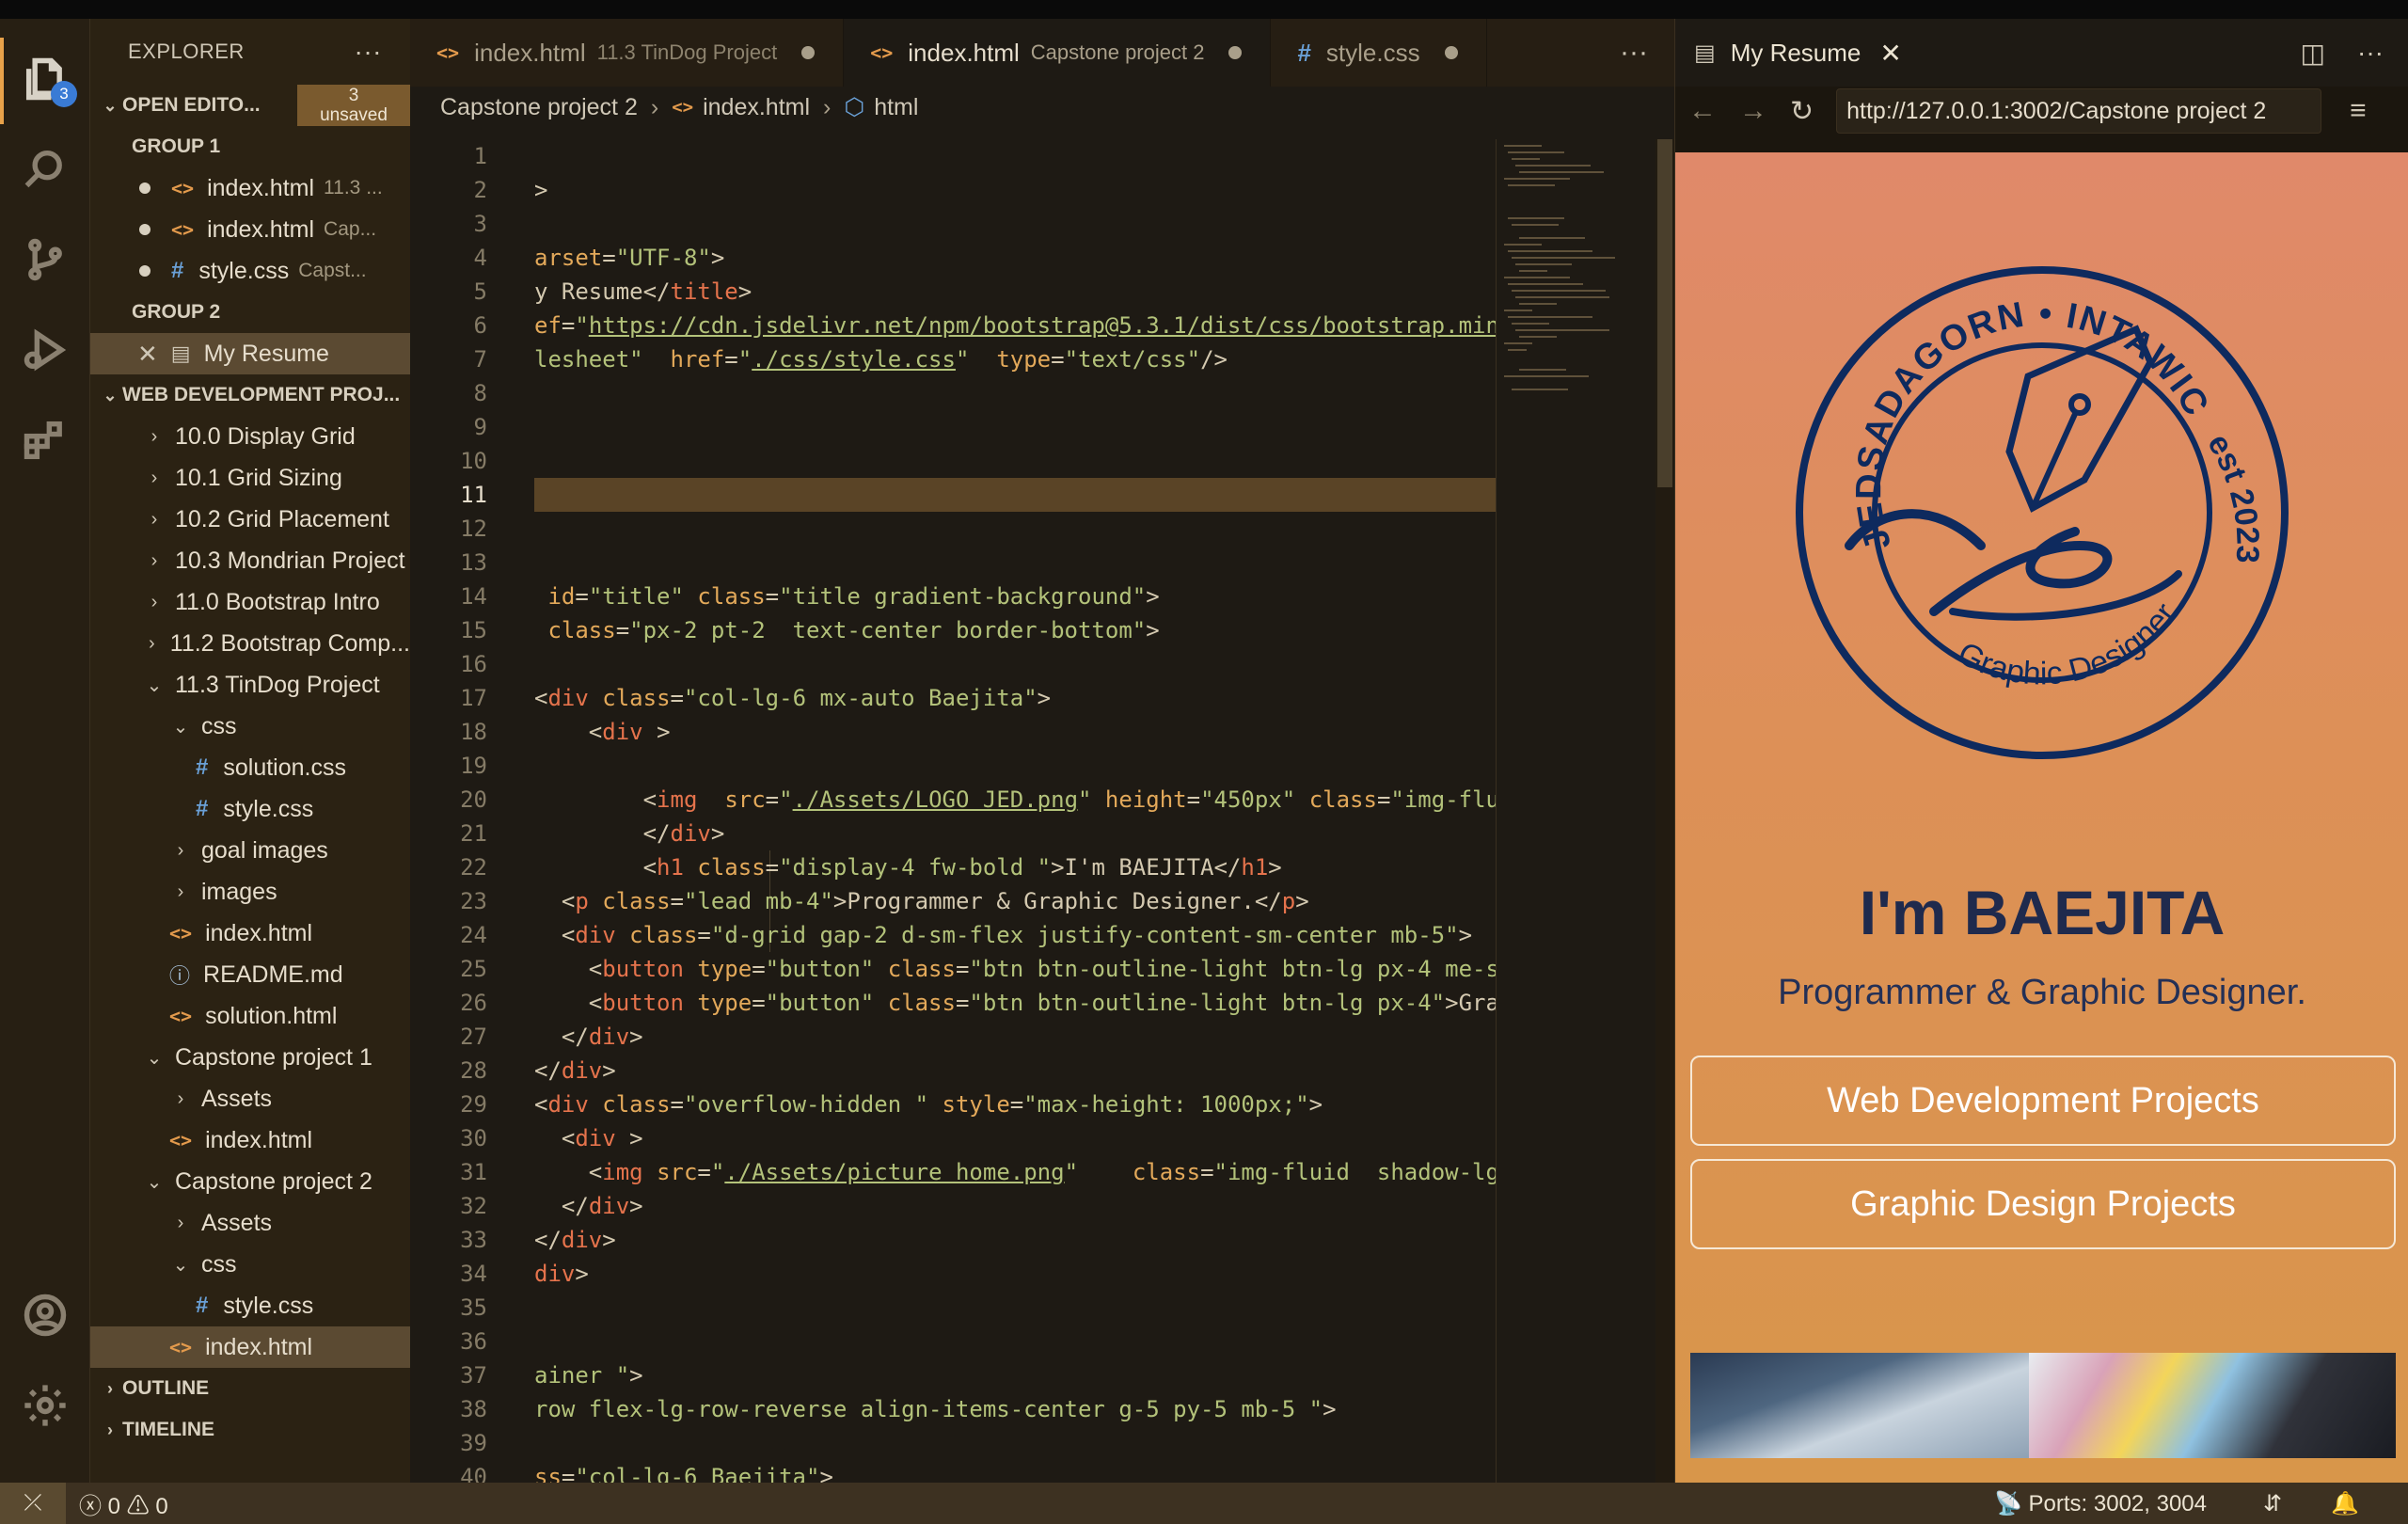 This screenshot has height=1524, width=2408. What do you see at coordinates (630, 732) in the screenshot?
I see `code-line: <div >` at bounding box center [630, 732].